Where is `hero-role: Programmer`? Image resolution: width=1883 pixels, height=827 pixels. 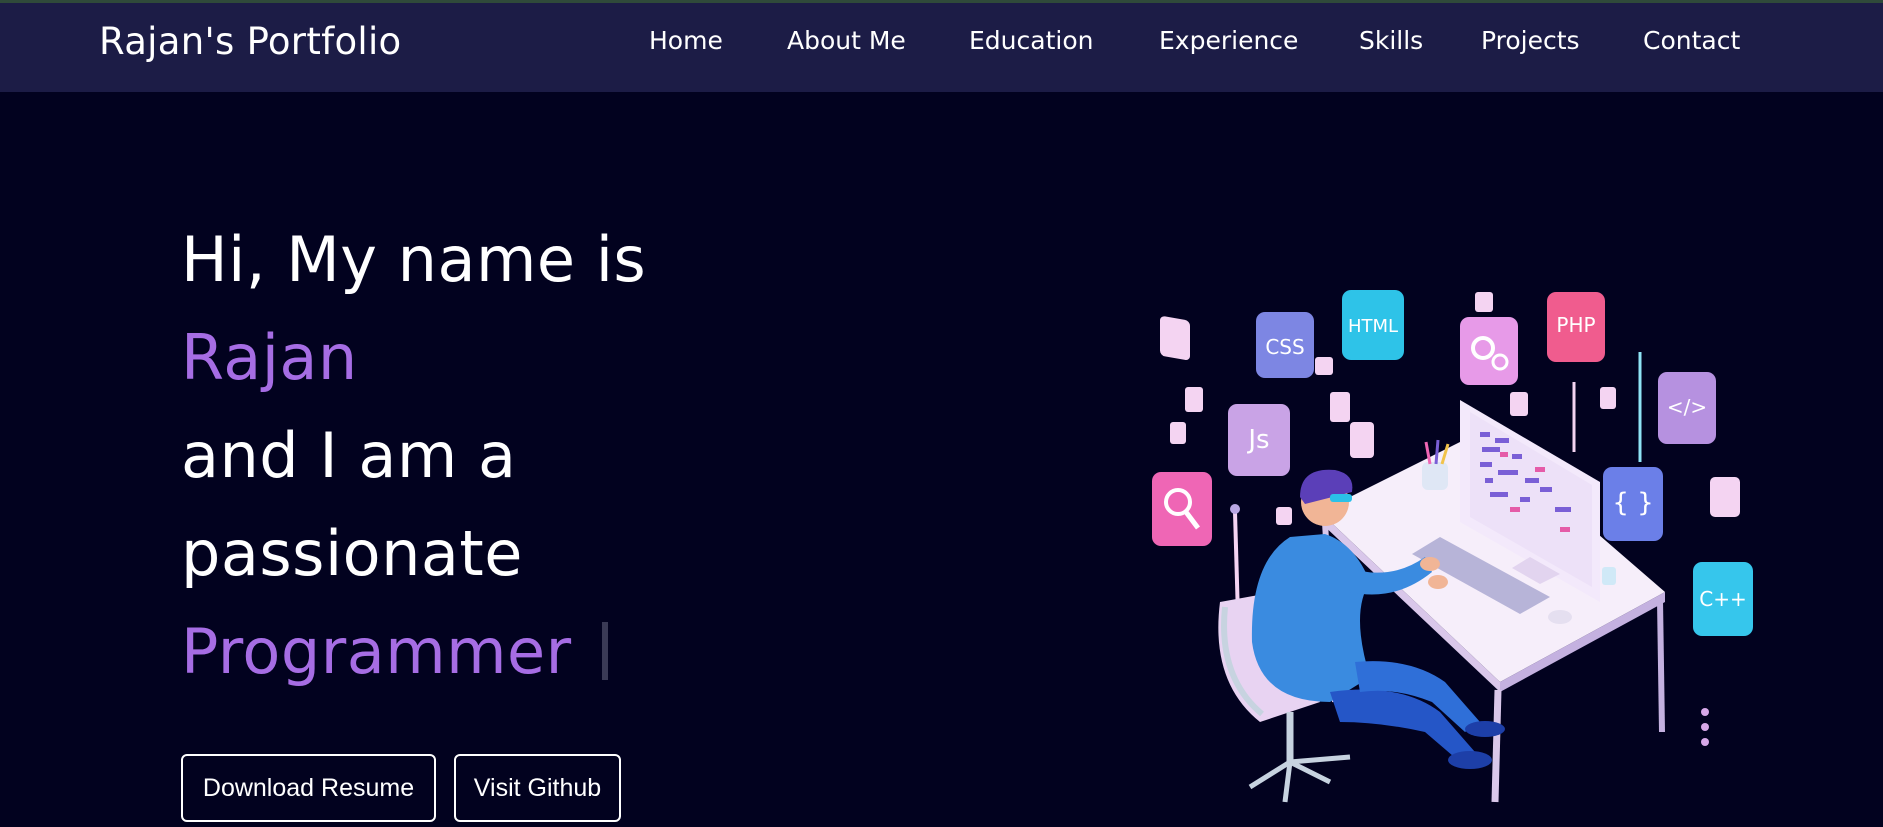 hero-role: Programmer is located at coordinates (376, 651).